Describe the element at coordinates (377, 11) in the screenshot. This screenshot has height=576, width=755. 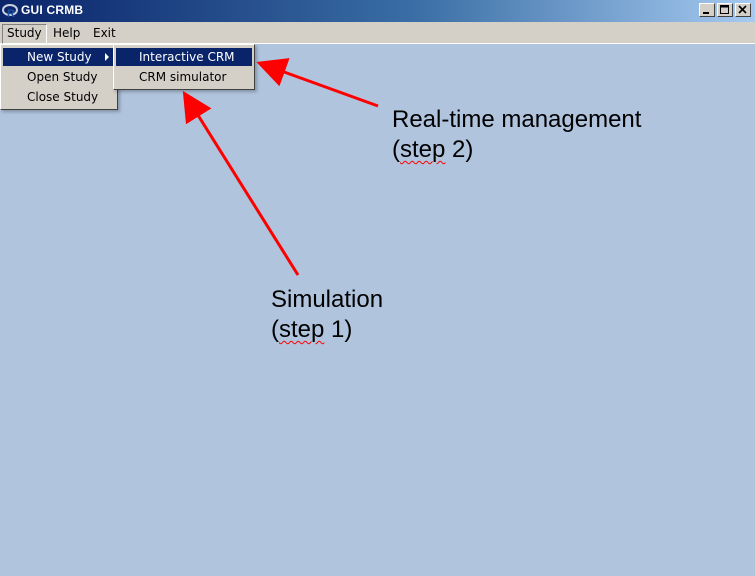
I see `title-bar: R GUI CRMB` at that location.